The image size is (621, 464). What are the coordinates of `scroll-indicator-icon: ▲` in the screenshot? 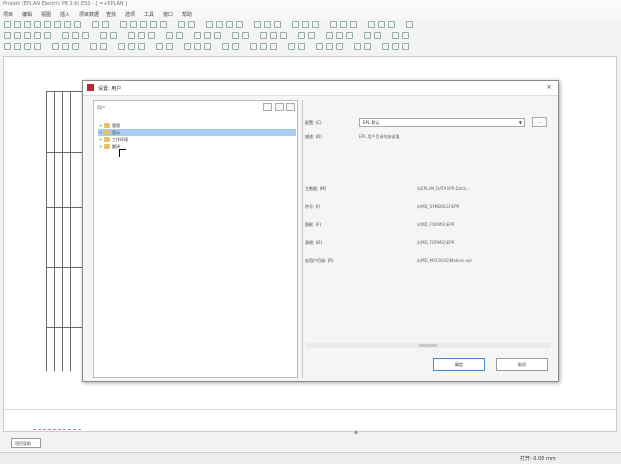 It's located at (356, 432).